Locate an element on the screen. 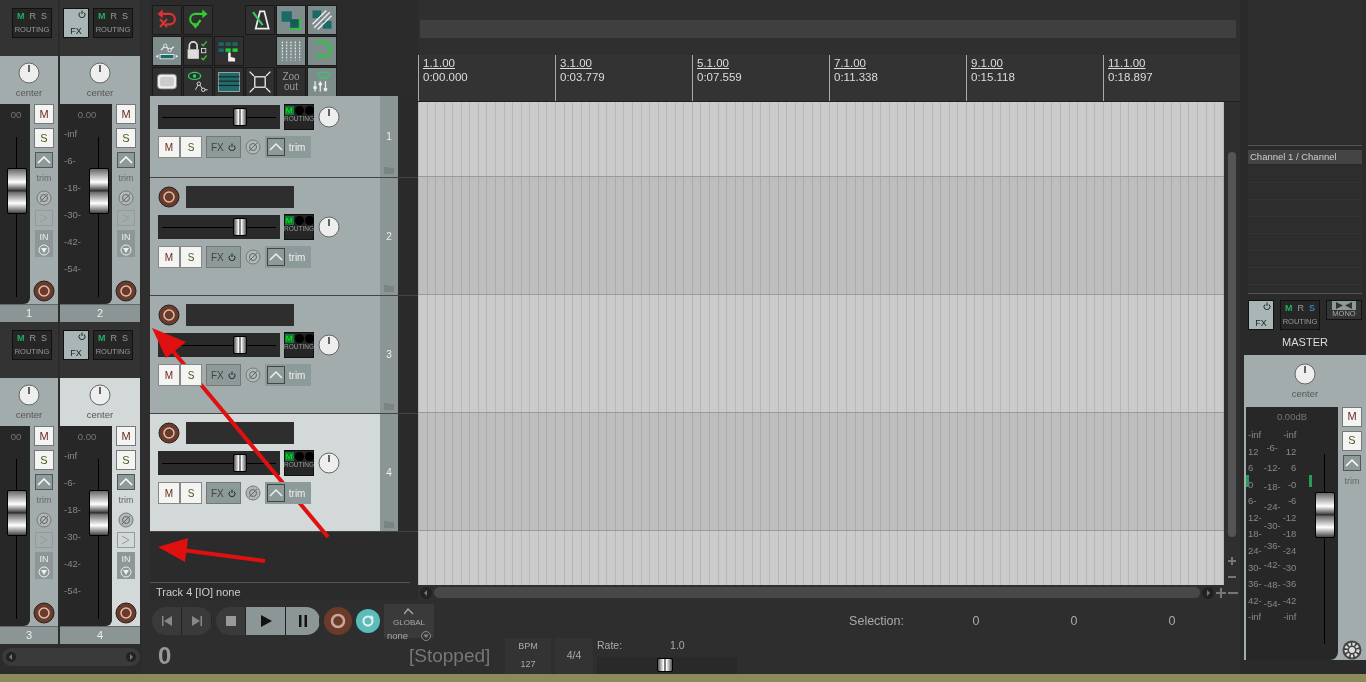 This screenshot has height=682, width=1366. time-signature: 4/4 is located at coordinates (574, 656).